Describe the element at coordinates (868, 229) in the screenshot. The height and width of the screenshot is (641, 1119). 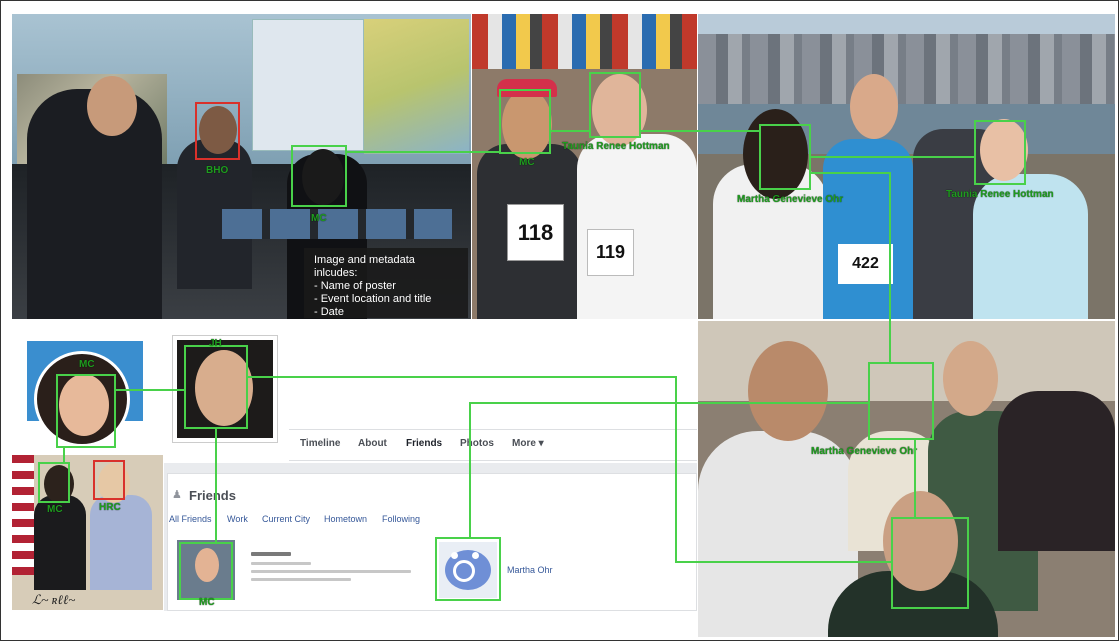
I see `person-blue-shirt` at that location.